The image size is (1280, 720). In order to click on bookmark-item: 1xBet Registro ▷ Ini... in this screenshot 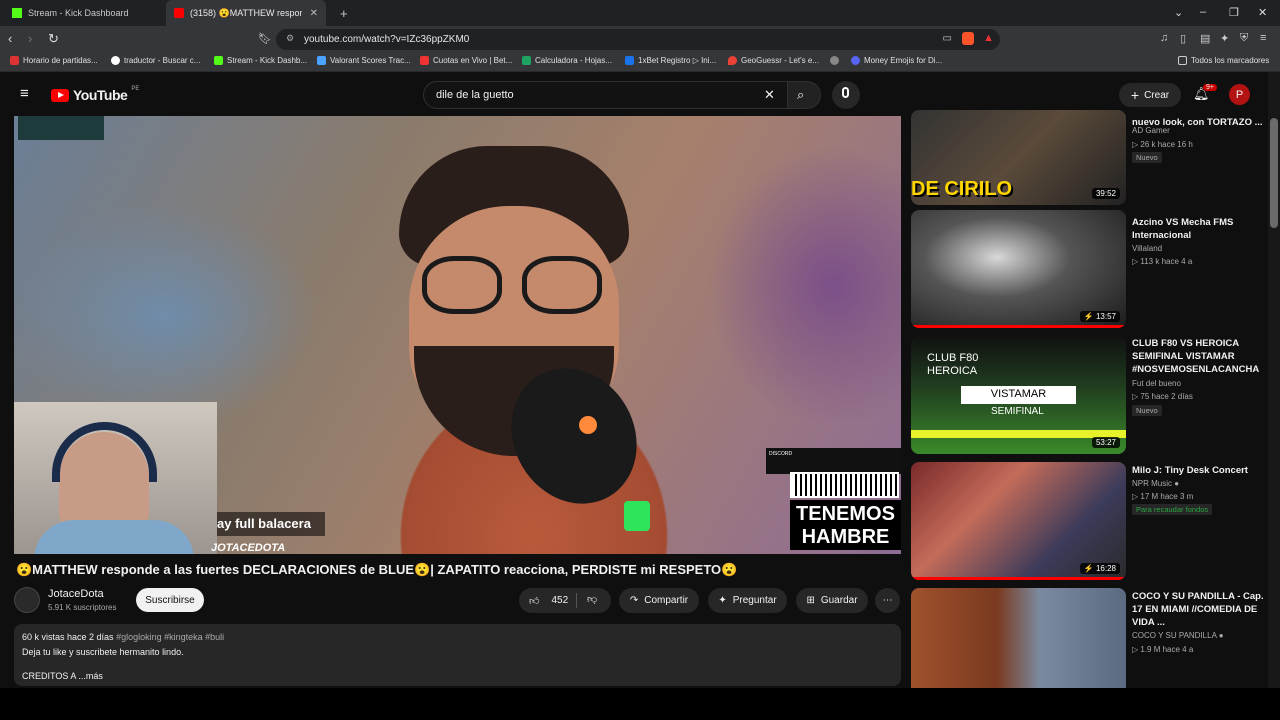, I will do `click(670, 60)`.